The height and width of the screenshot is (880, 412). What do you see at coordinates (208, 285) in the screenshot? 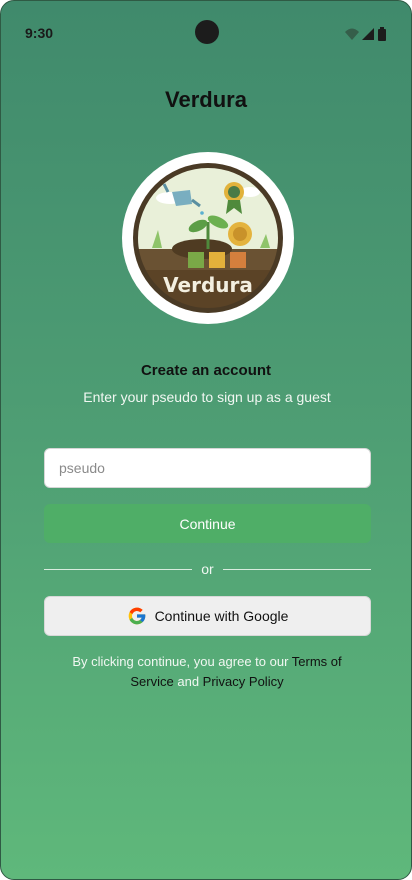
I see `logo-wordmark: Verdura` at bounding box center [208, 285].